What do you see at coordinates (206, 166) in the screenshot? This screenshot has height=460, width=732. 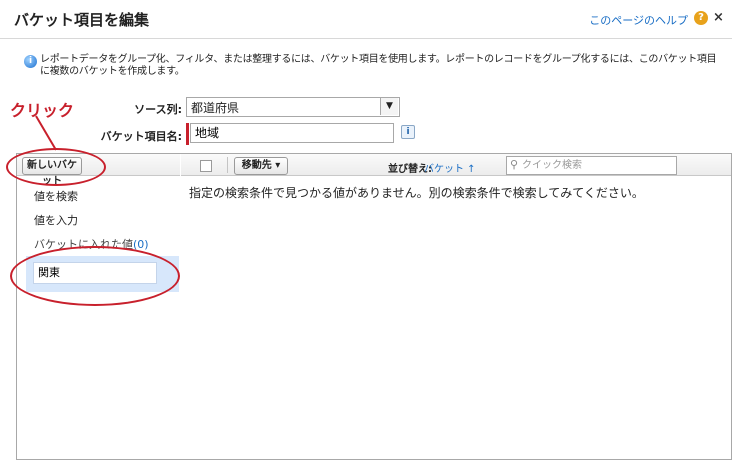 I see `select-all-checkbox` at bounding box center [206, 166].